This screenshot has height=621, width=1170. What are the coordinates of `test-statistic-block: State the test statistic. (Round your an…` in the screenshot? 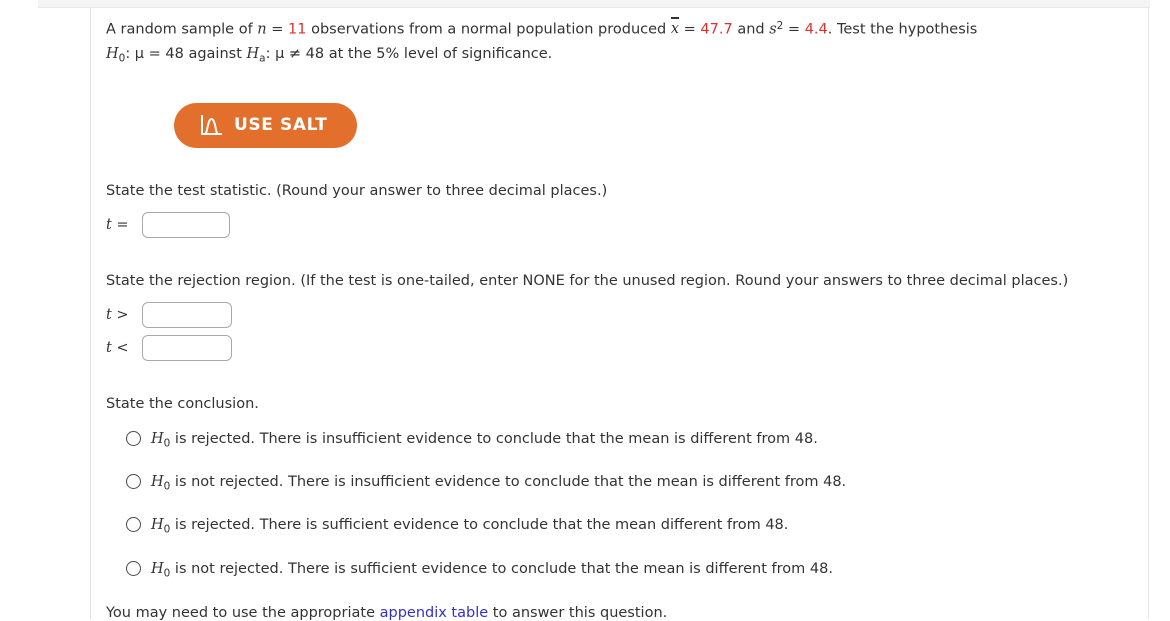 It's located at (611, 209).